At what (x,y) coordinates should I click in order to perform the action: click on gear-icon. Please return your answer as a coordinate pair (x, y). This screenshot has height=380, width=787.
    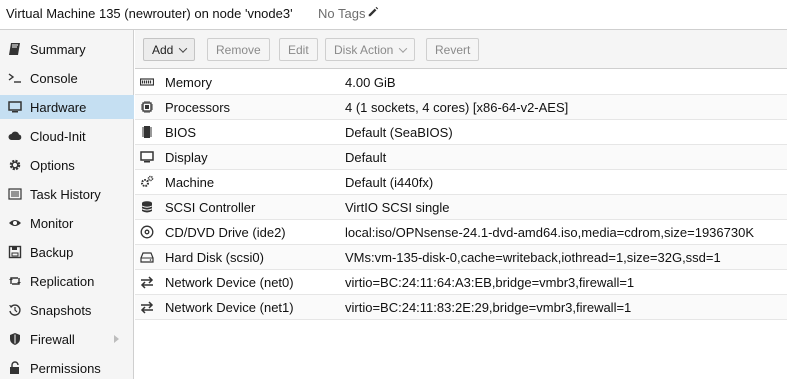
    Looking at the image, I should click on (15, 165).